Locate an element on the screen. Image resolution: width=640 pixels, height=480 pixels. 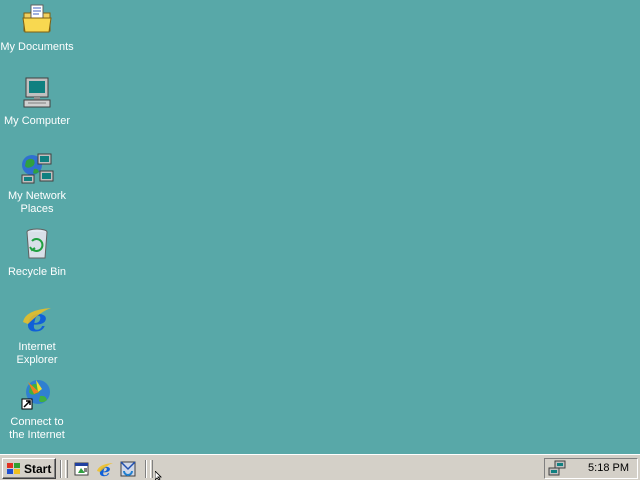
desktop-icon-my-documents: My Documents is located at coordinates (37, 28).